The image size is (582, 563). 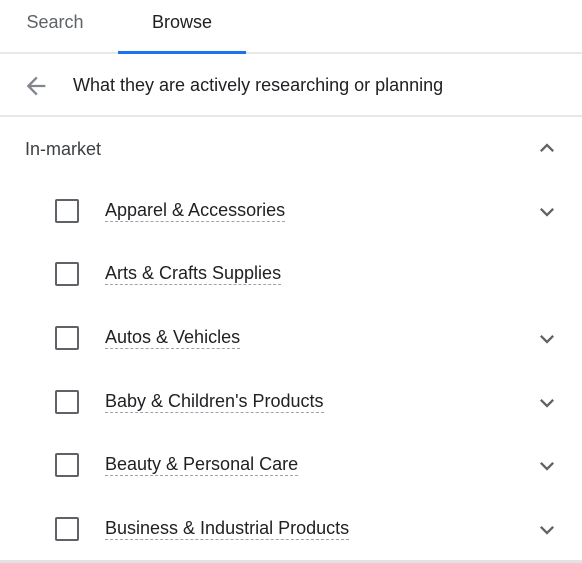 I want to click on back-button, so click(x=36, y=86).